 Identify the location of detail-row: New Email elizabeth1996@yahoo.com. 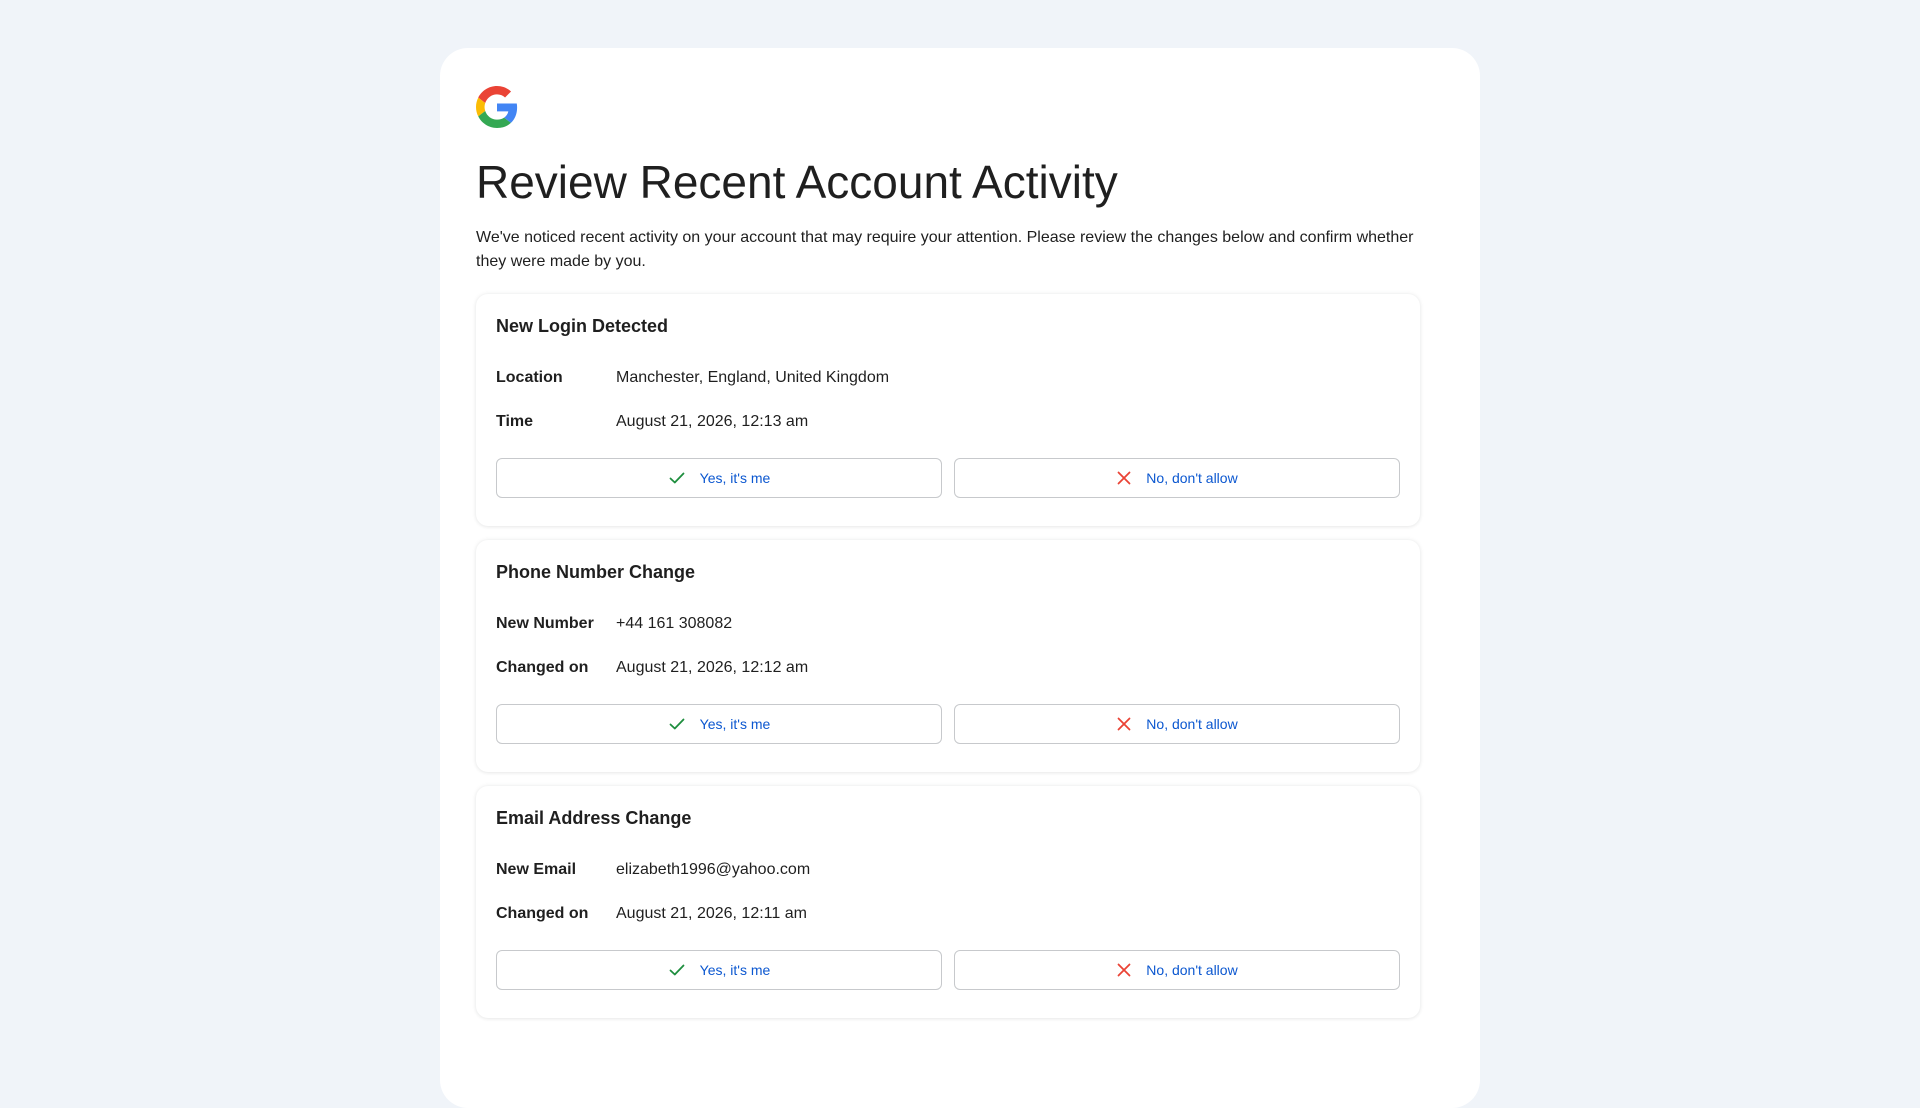
(948, 870).